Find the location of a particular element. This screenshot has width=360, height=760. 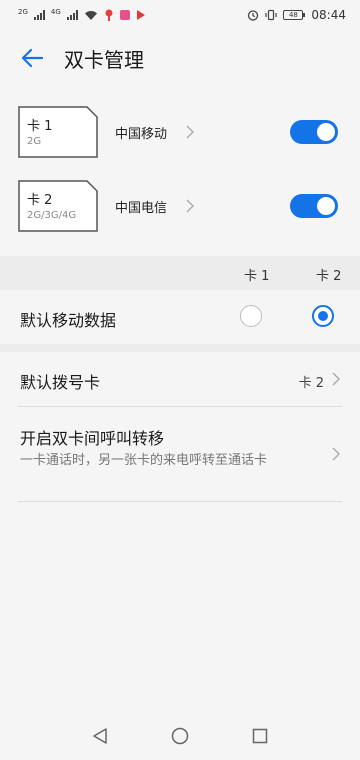

call-forward-subtitle: 一卡通话时，另一张卡的来电呼转至通话卡 is located at coordinates (144, 460).